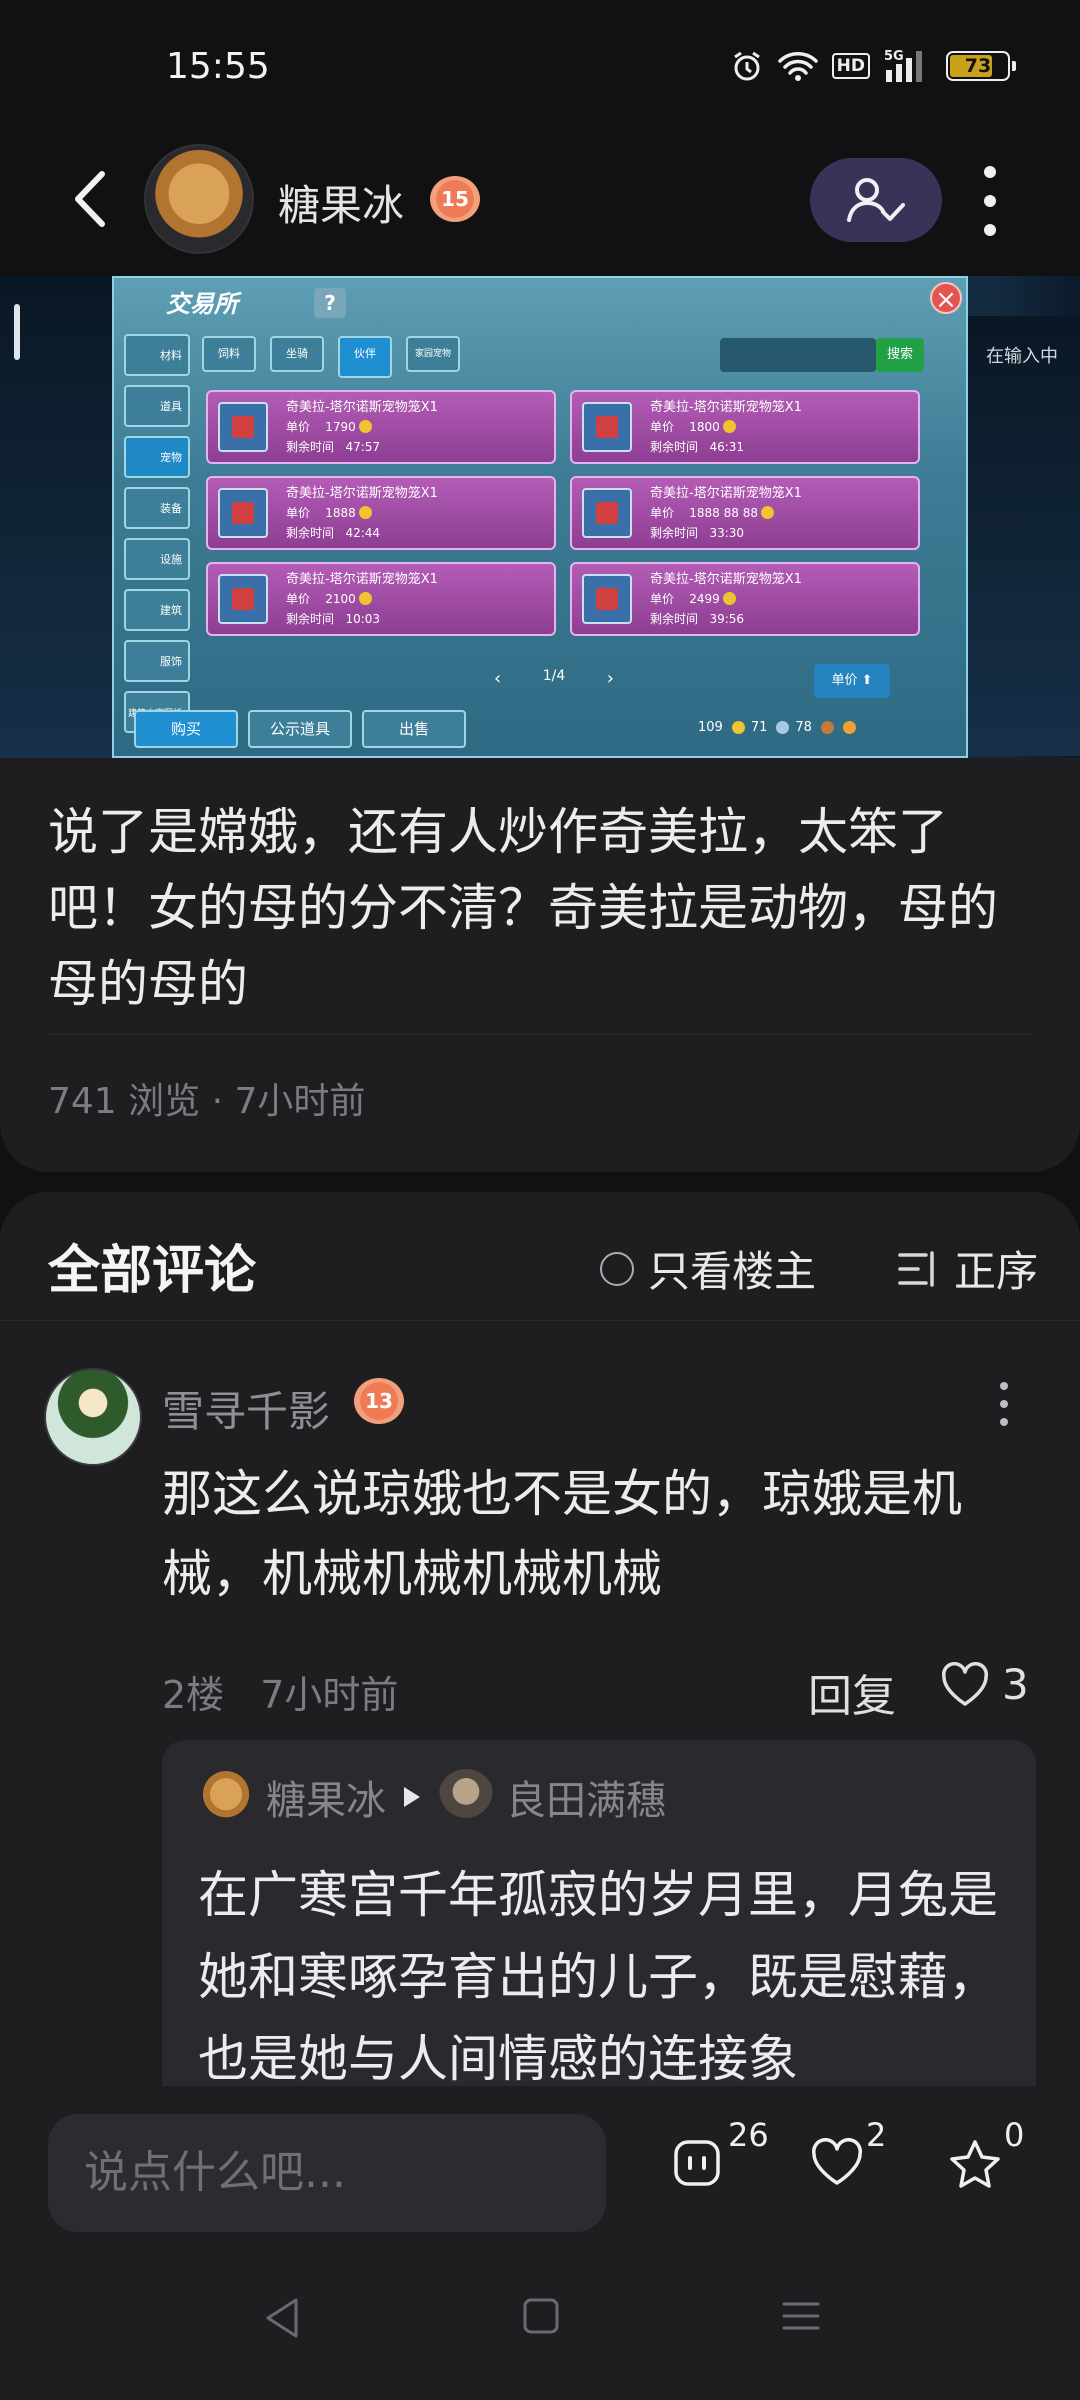  I want to click on like-count: 2, so click(876, 2135).